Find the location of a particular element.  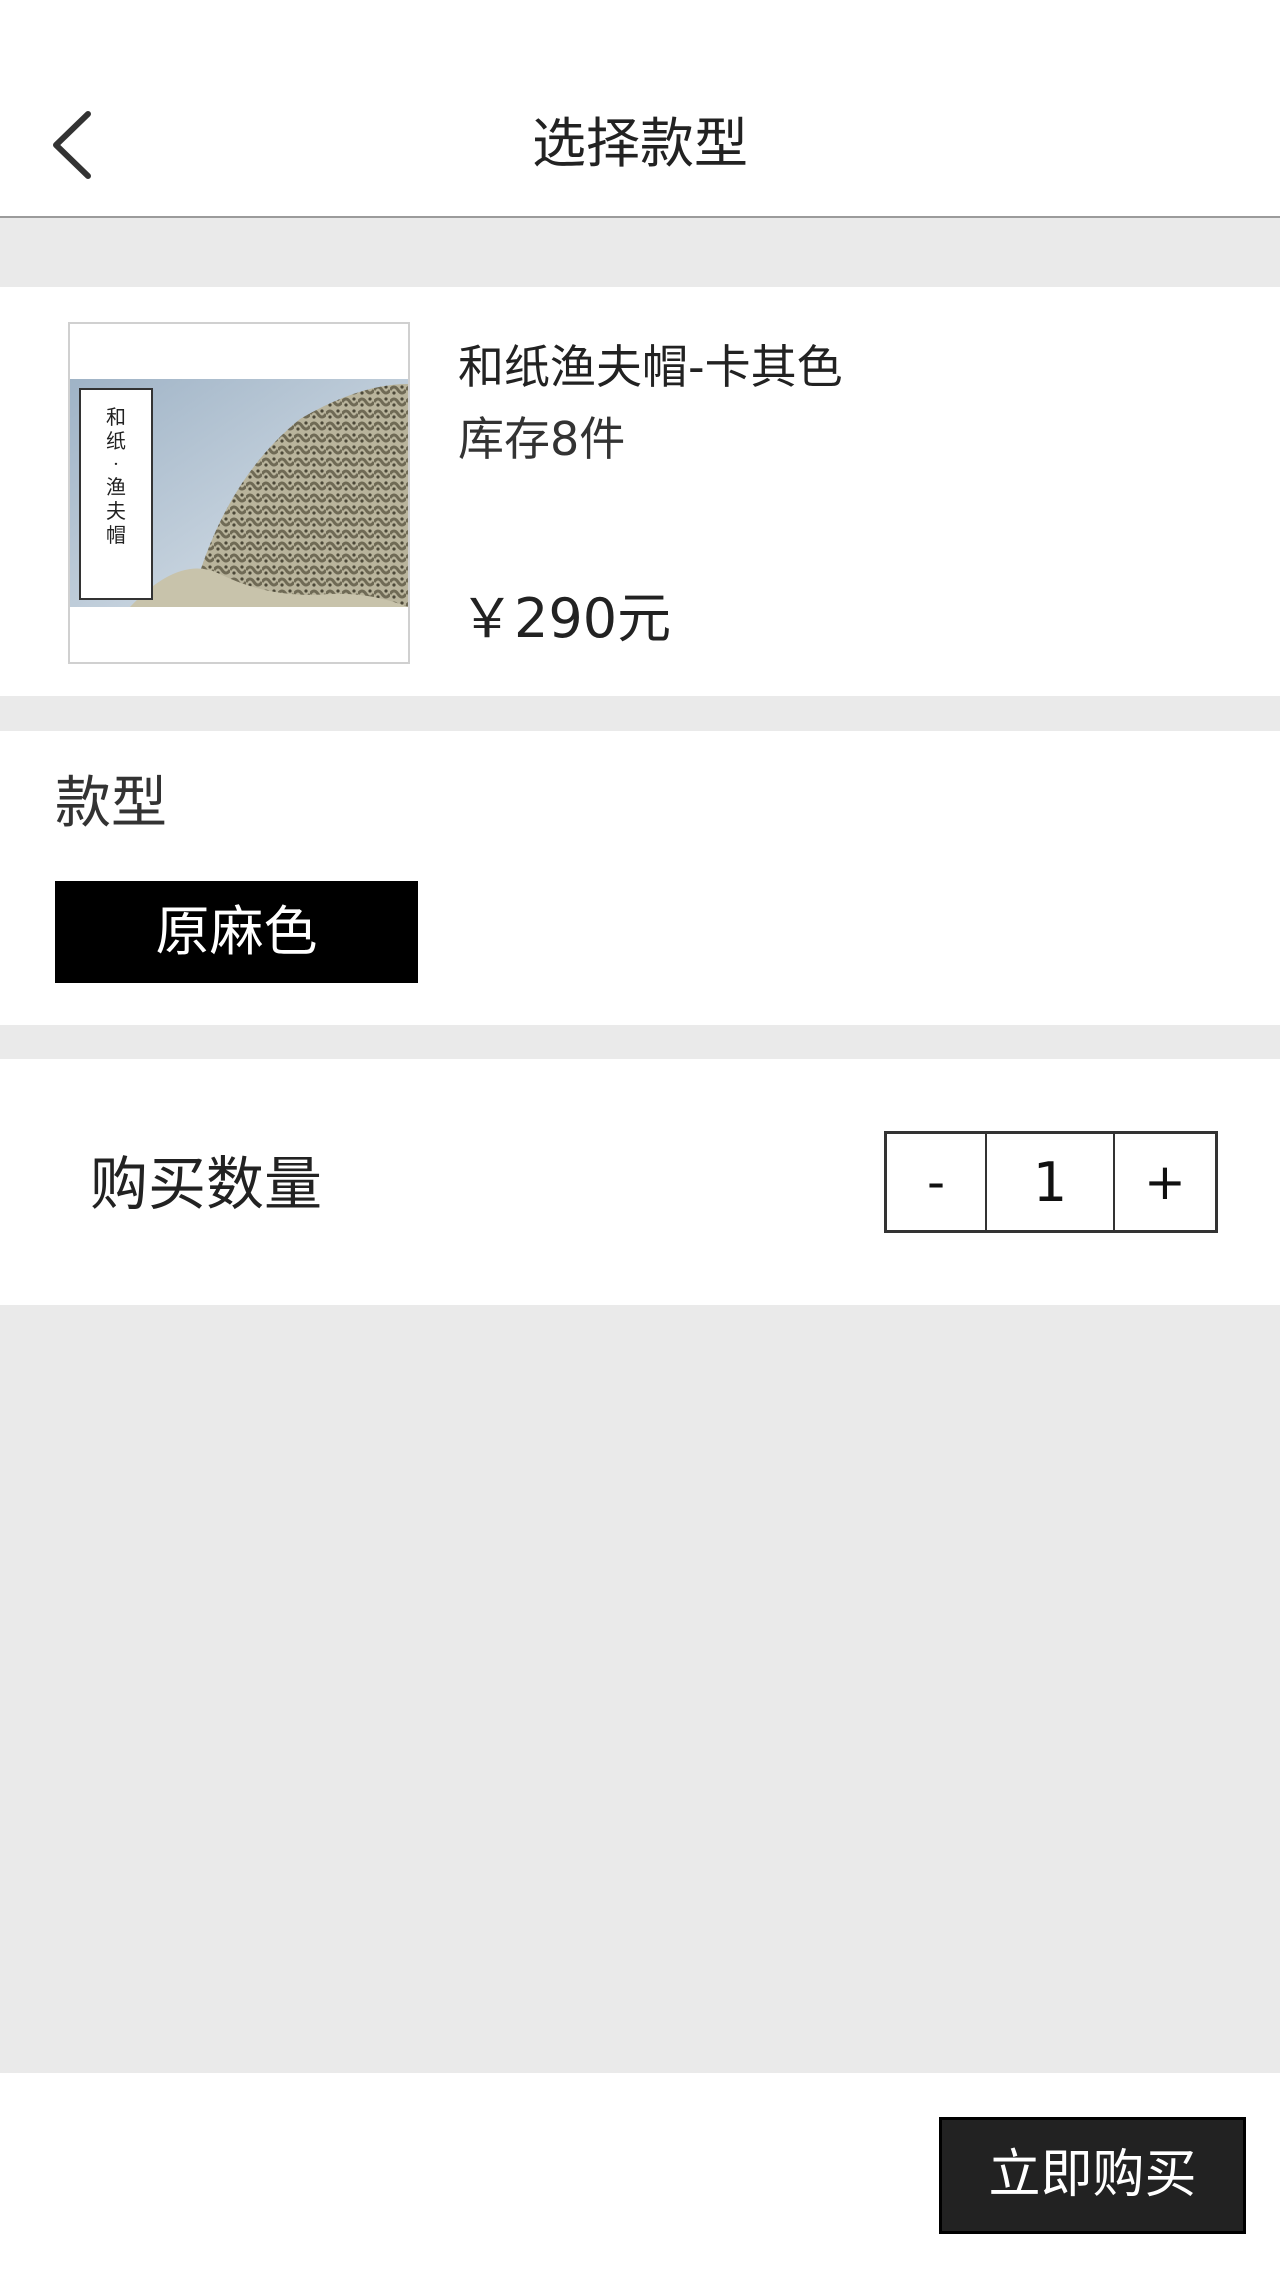

bottom-bar: 立即购买 is located at coordinates (640, 2175).